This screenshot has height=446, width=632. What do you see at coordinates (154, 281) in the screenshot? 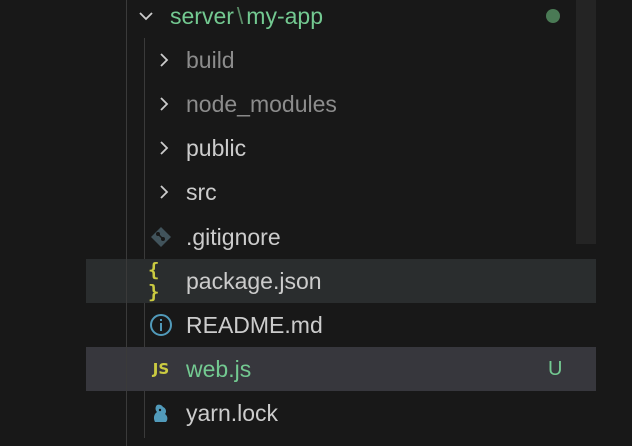
I see `json-icon: { }` at bounding box center [154, 281].